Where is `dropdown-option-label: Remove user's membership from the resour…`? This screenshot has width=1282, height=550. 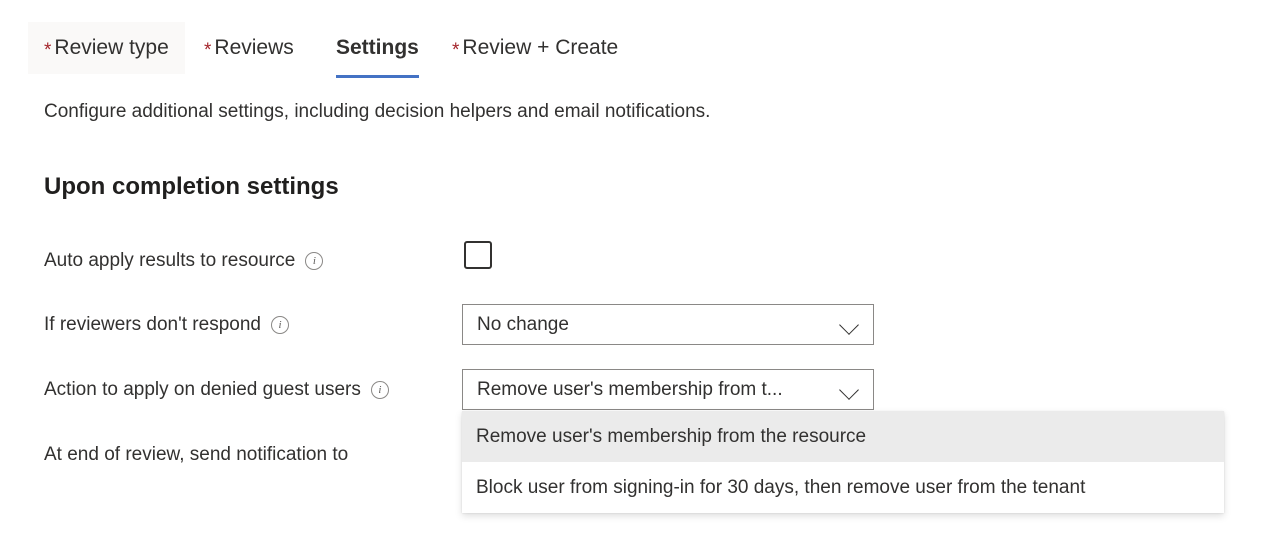 dropdown-option-label: Remove user's membership from the resour… is located at coordinates (671, 436).